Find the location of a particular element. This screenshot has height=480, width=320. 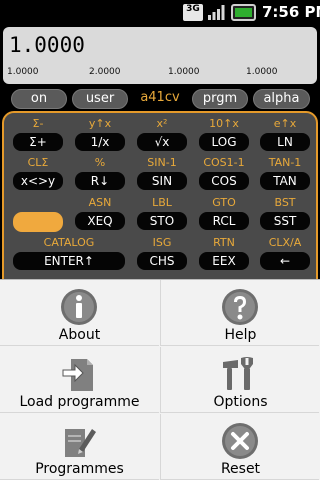

reset-icon is located at coordinates (240, 441).